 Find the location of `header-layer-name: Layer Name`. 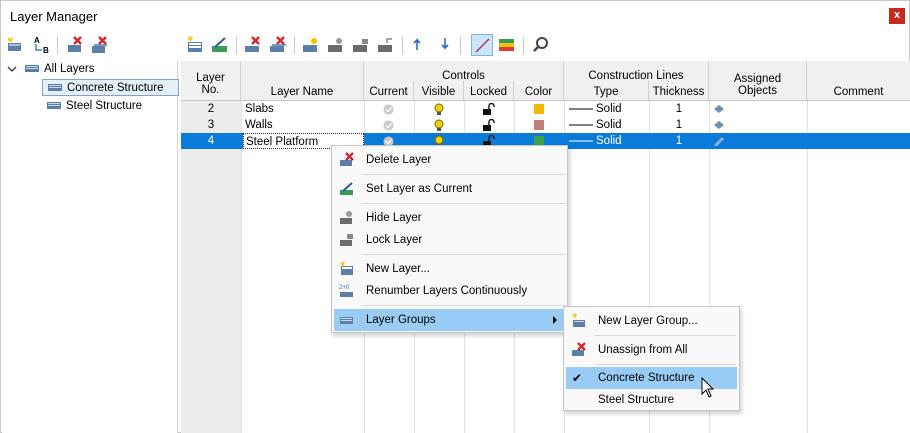

header-layer-name: Layer Name is located at coordinates (302, 81).